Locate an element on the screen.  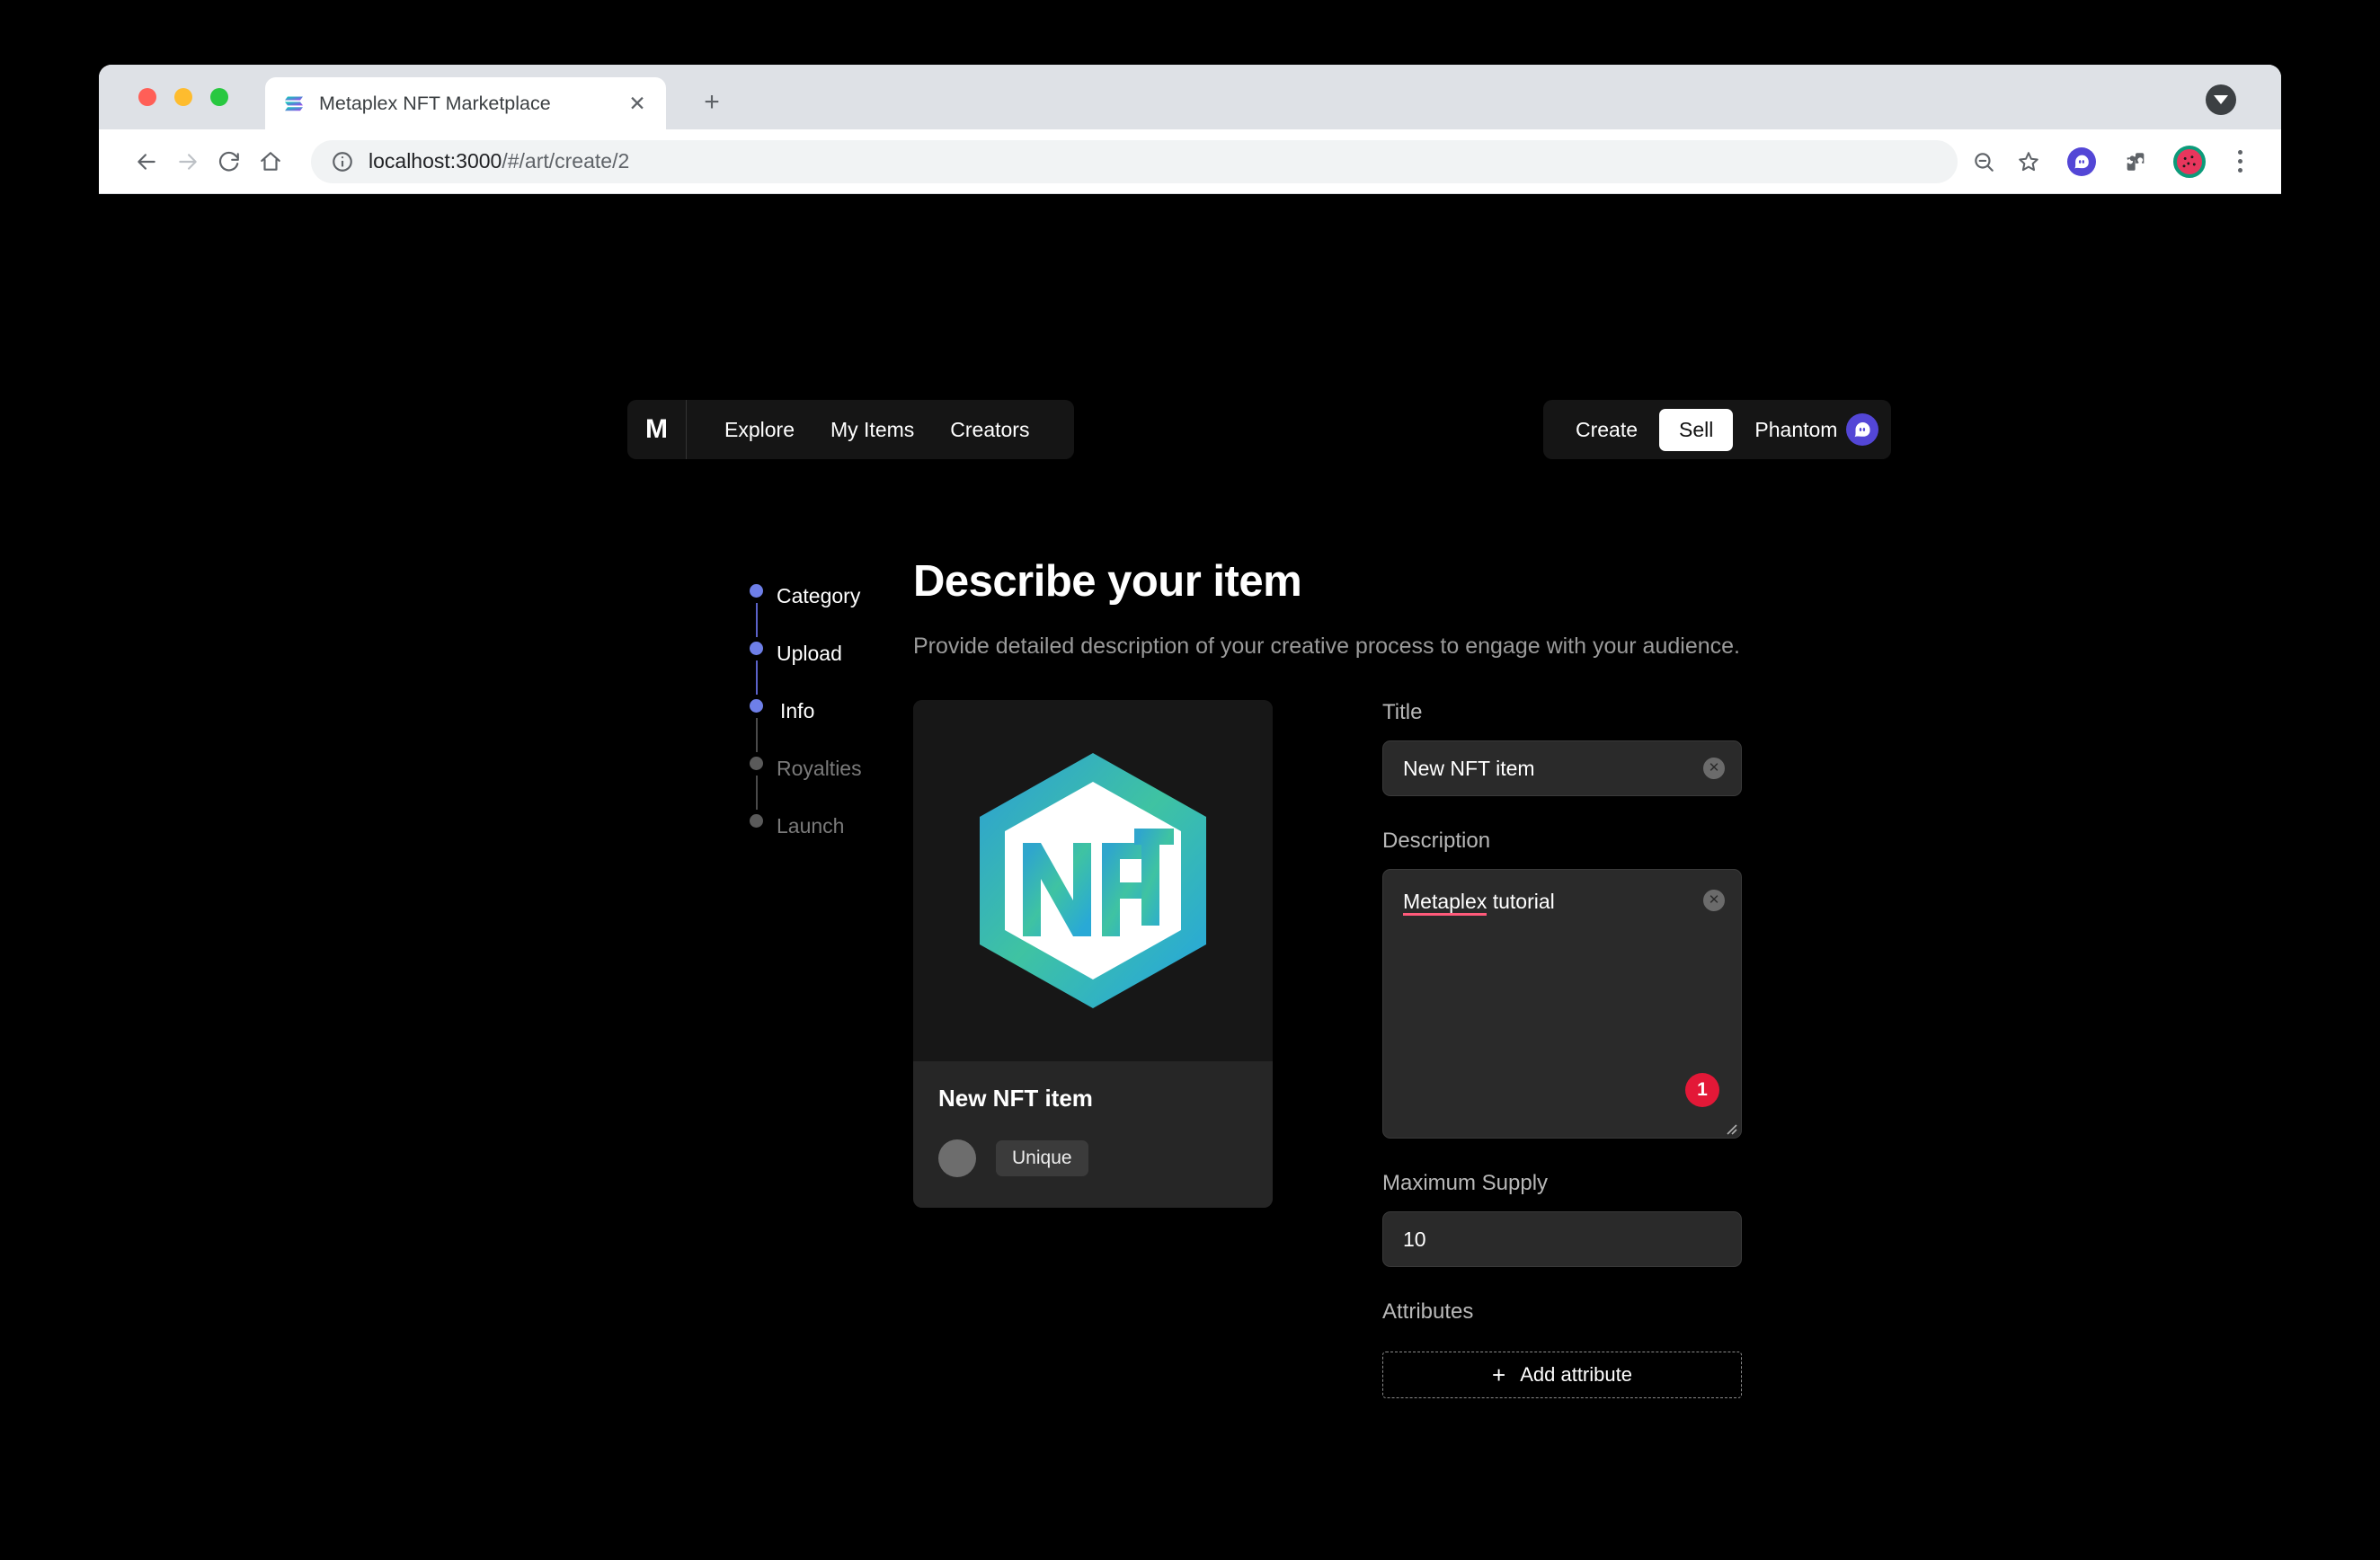
profile-avatar is located at coordinates (2190, 162).